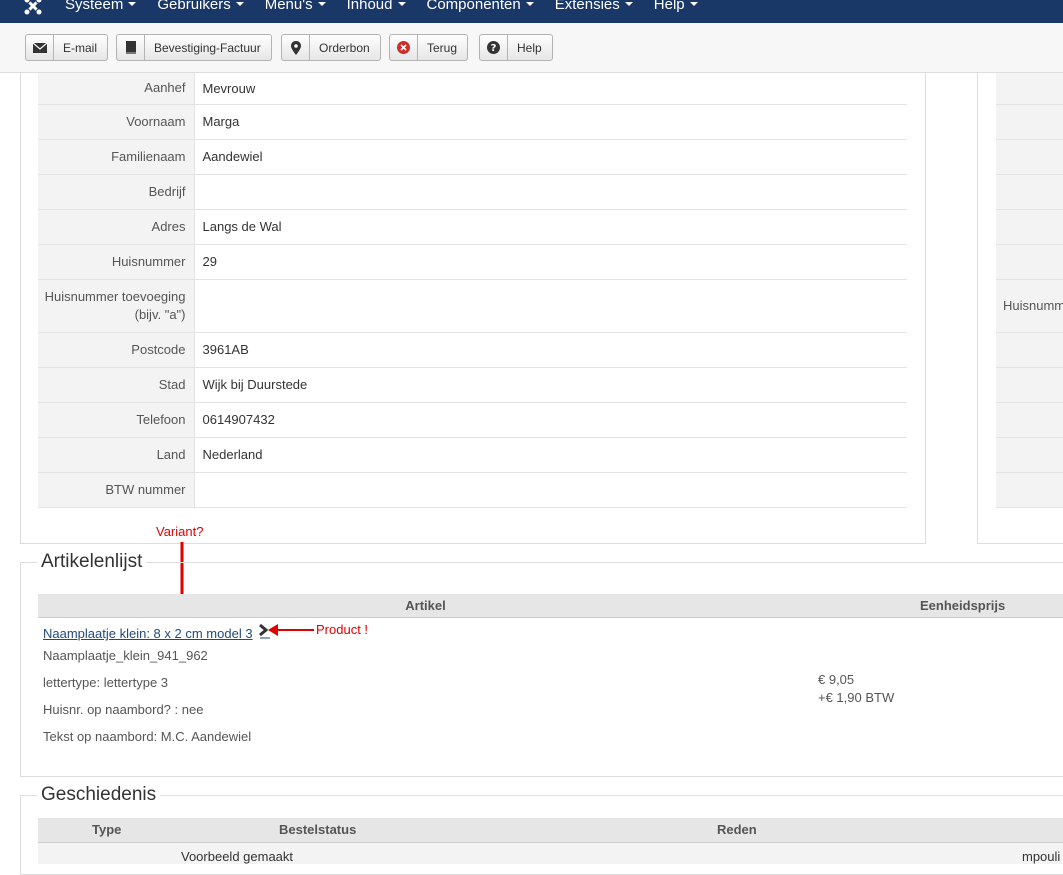 This screenshot has width=1063, height=875. What do you see at coordinates (472, 350) in the screenshot?
I see `address-row: Postcode 3961AB` at bounding box center [472, 350].